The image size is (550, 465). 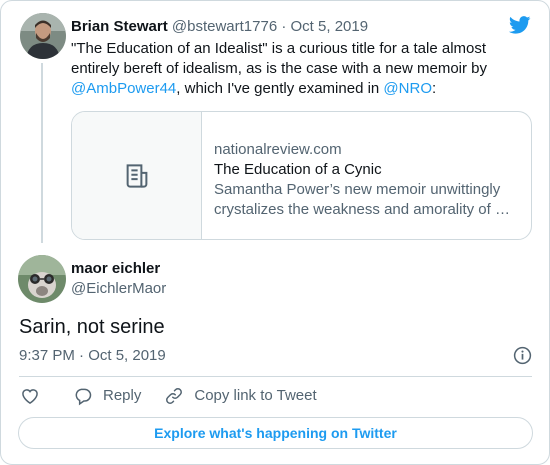 I want to click on link-icon, so click(x=174, y=396).